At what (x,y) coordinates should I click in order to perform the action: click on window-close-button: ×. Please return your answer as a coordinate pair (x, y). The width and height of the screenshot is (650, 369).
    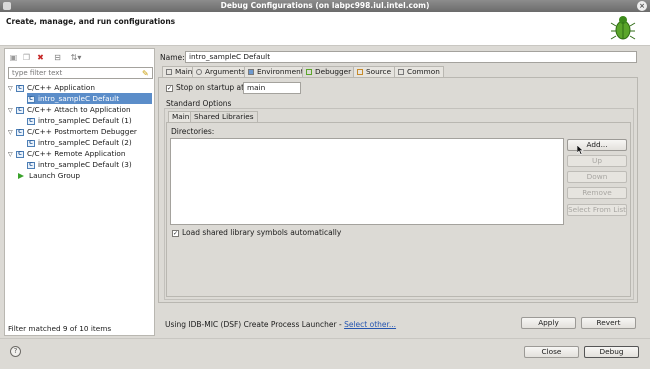
    Looking at the image, I should click on (642, 6).